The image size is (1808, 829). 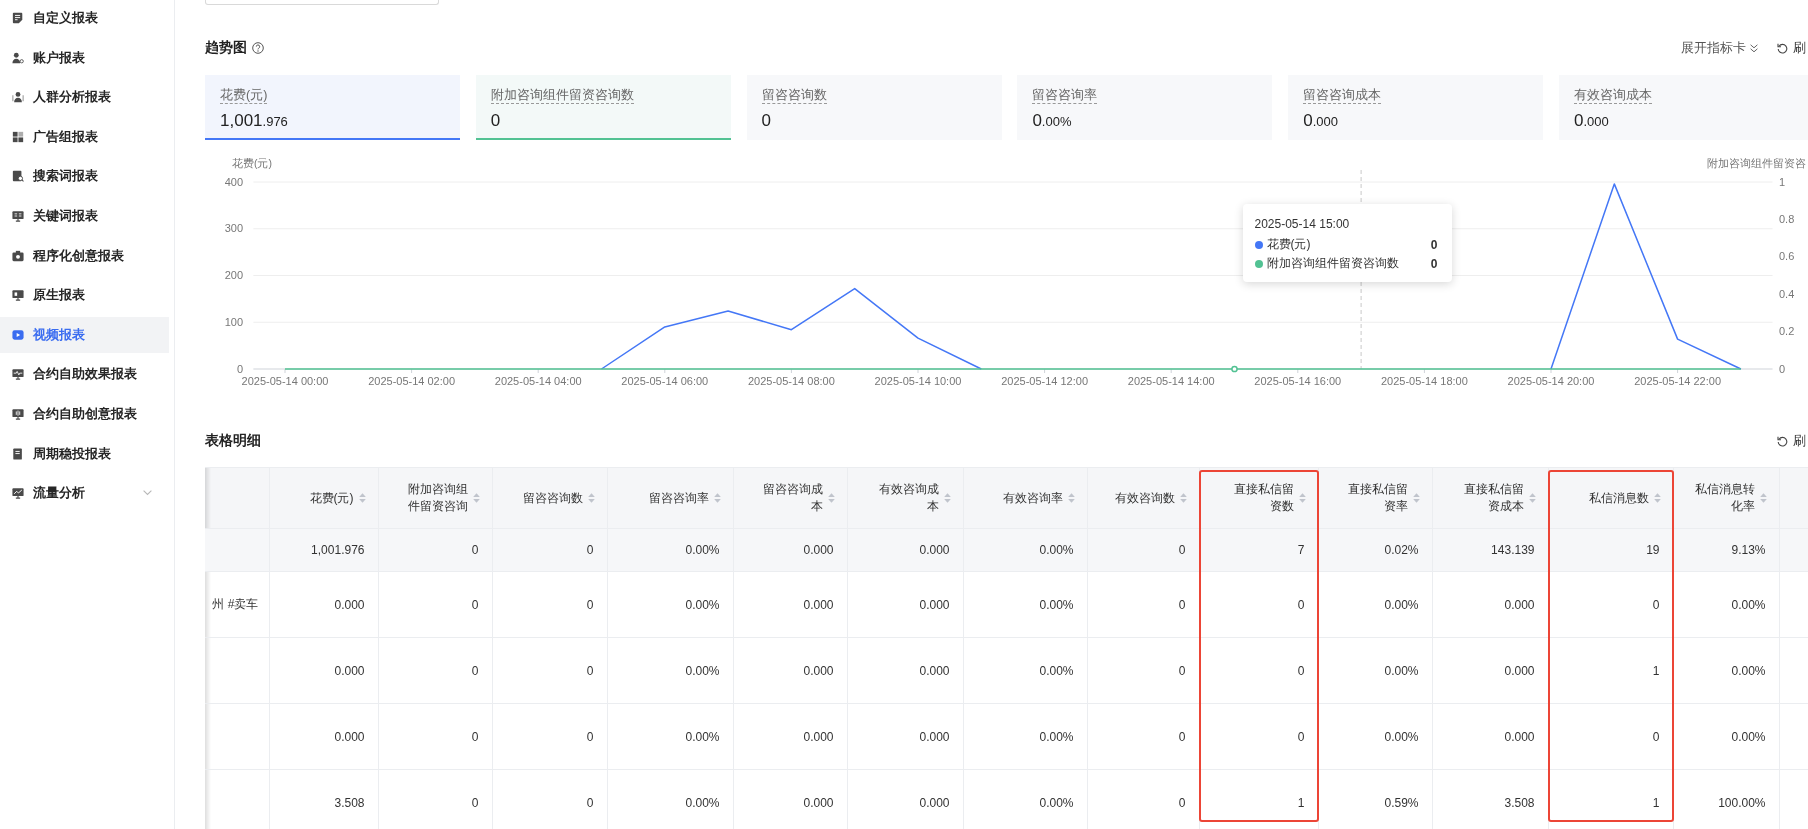 I want to click on axis-label: 2025-05-14 10:00, so click(x=918, y=381).